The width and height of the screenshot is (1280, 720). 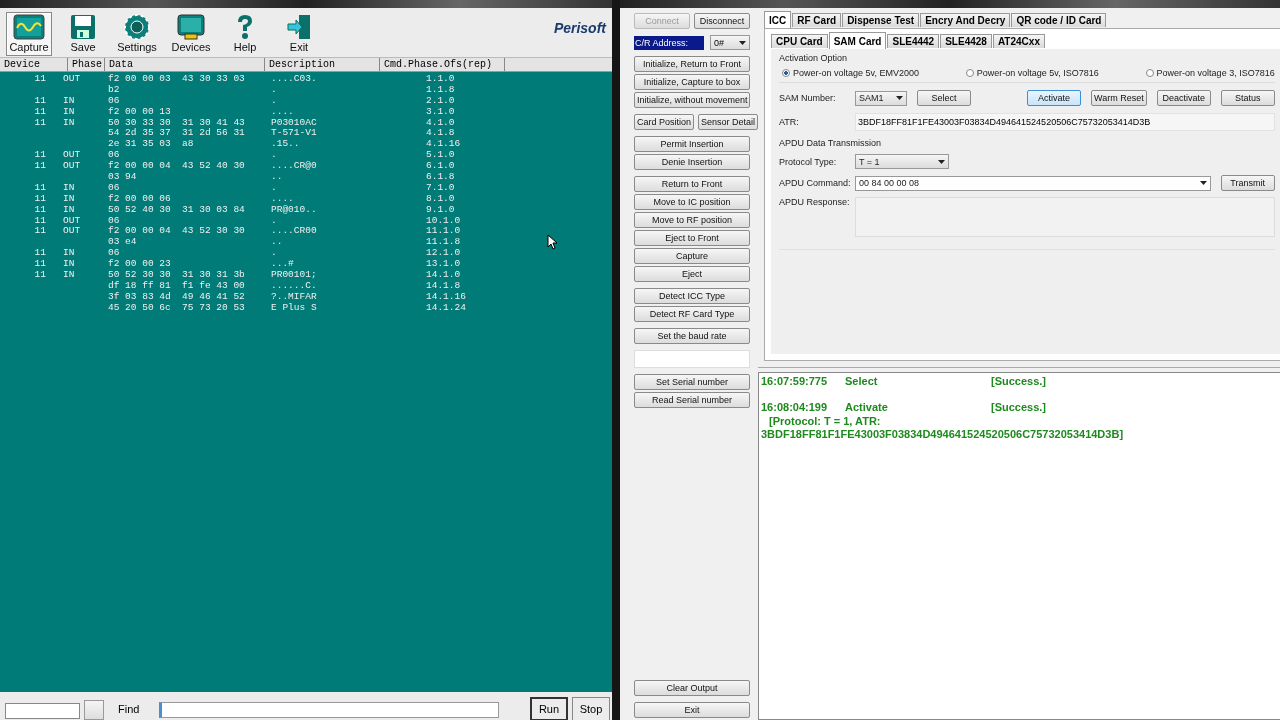 What do you see at coordinates (692, 400) in the screenshot?
I see `action-button: Read Serial number` at bounding box center [692, 400].